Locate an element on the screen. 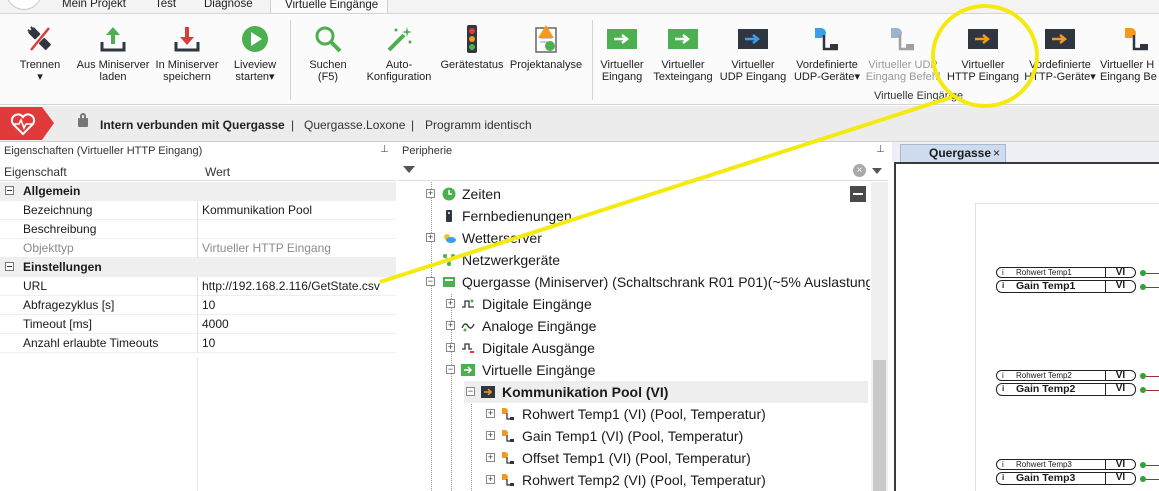 This screenshot has height=491, width=1159. liveview-label-2: starten▾ is located at coordinates (255, 77).